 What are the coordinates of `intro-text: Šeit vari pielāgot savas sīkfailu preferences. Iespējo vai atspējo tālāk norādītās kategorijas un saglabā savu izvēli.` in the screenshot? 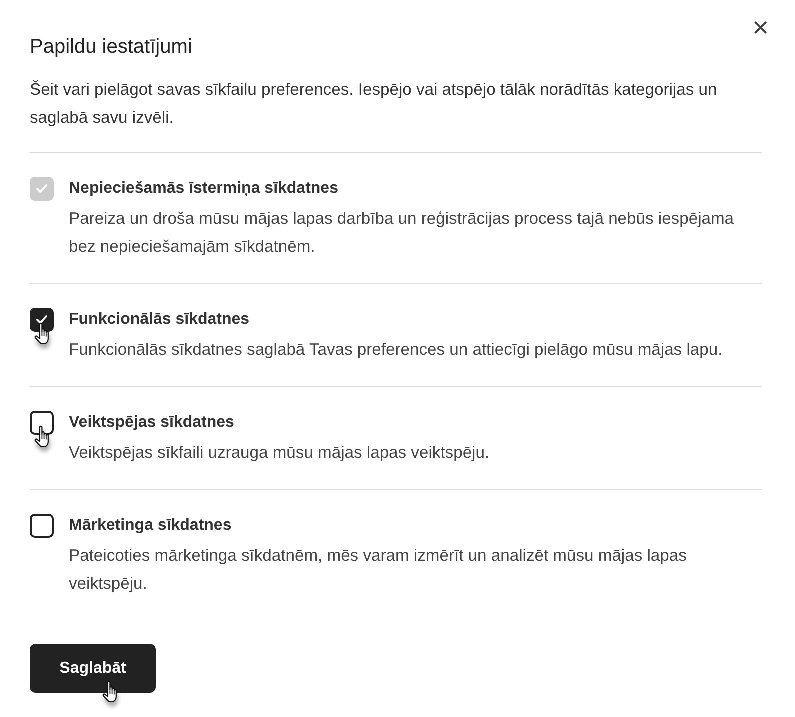 It's located at (374, 104).